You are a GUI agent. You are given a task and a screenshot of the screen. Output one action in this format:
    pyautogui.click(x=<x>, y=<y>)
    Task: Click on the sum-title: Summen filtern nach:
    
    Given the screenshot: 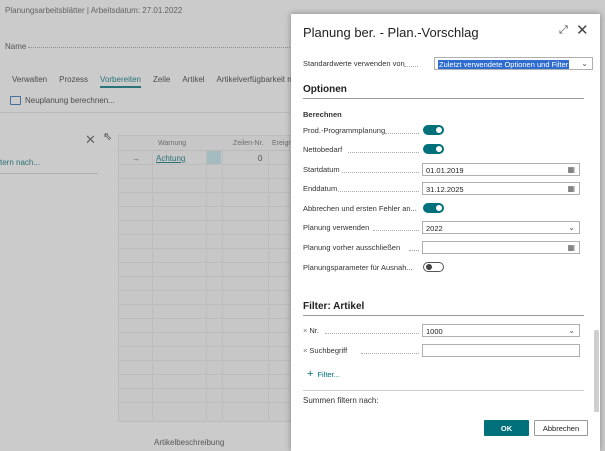 What is the action you would take?
    pyautogui.click(x=341, y=400)
    